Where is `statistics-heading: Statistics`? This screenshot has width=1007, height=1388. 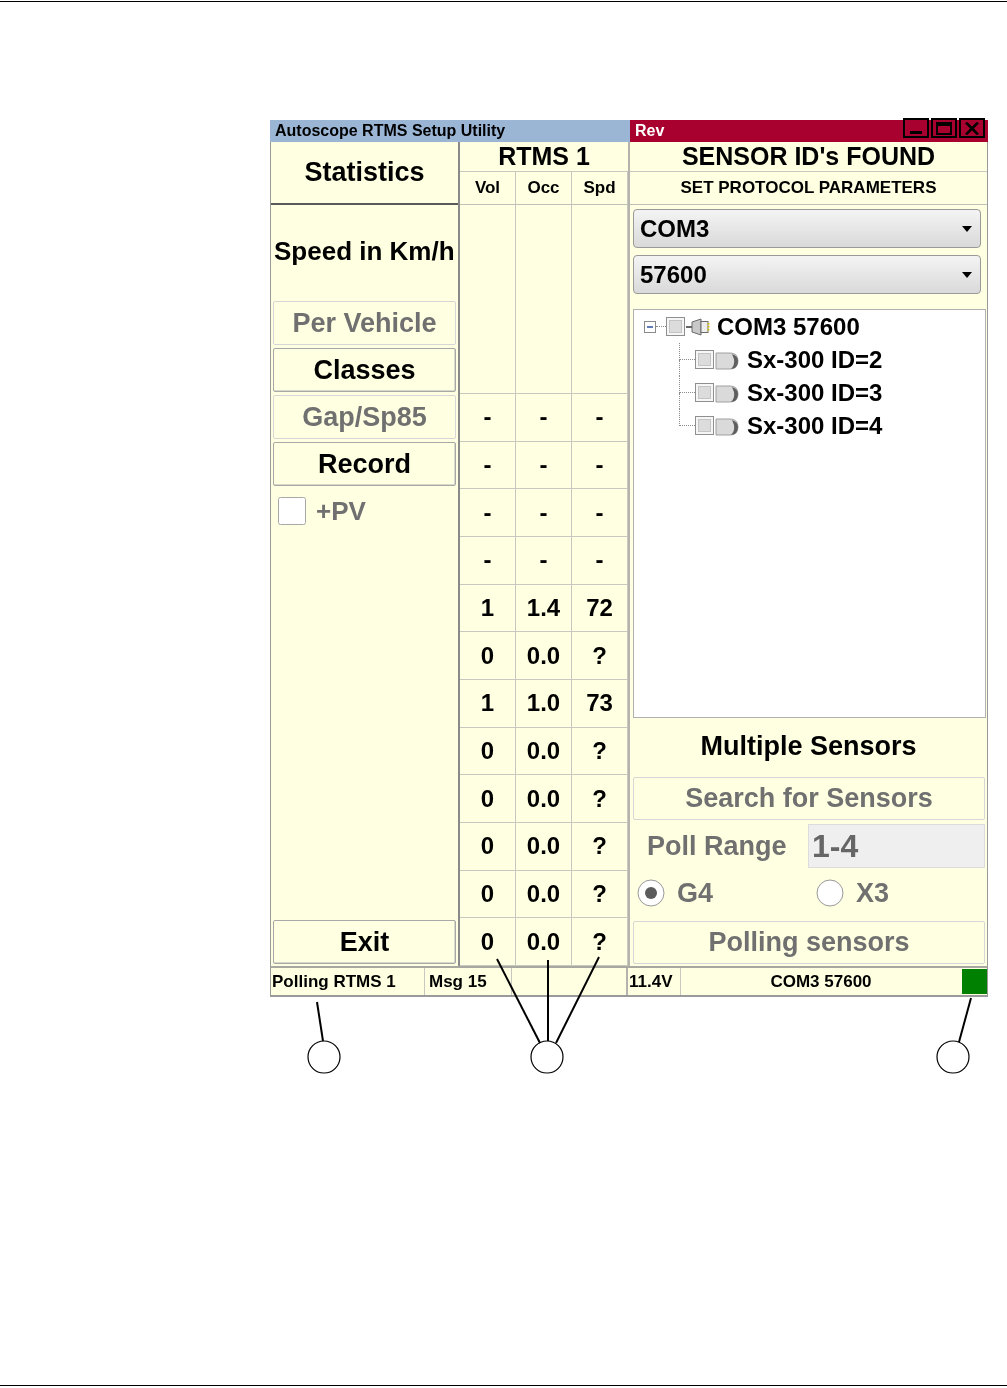 statistics-heading: Statistics is located at coordinates (364, 173).